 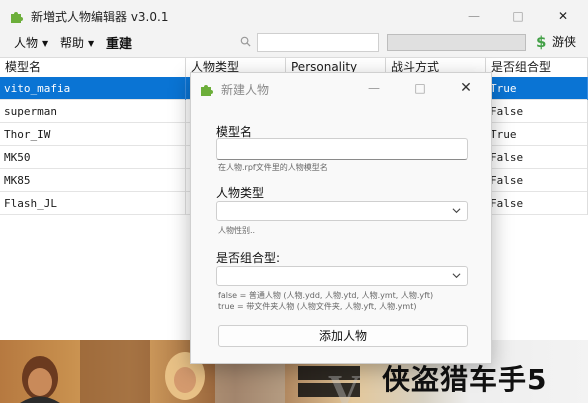 I want to click on window-title: 新増式人物编辑器 v3.0.1, so click(x=100, y=17).